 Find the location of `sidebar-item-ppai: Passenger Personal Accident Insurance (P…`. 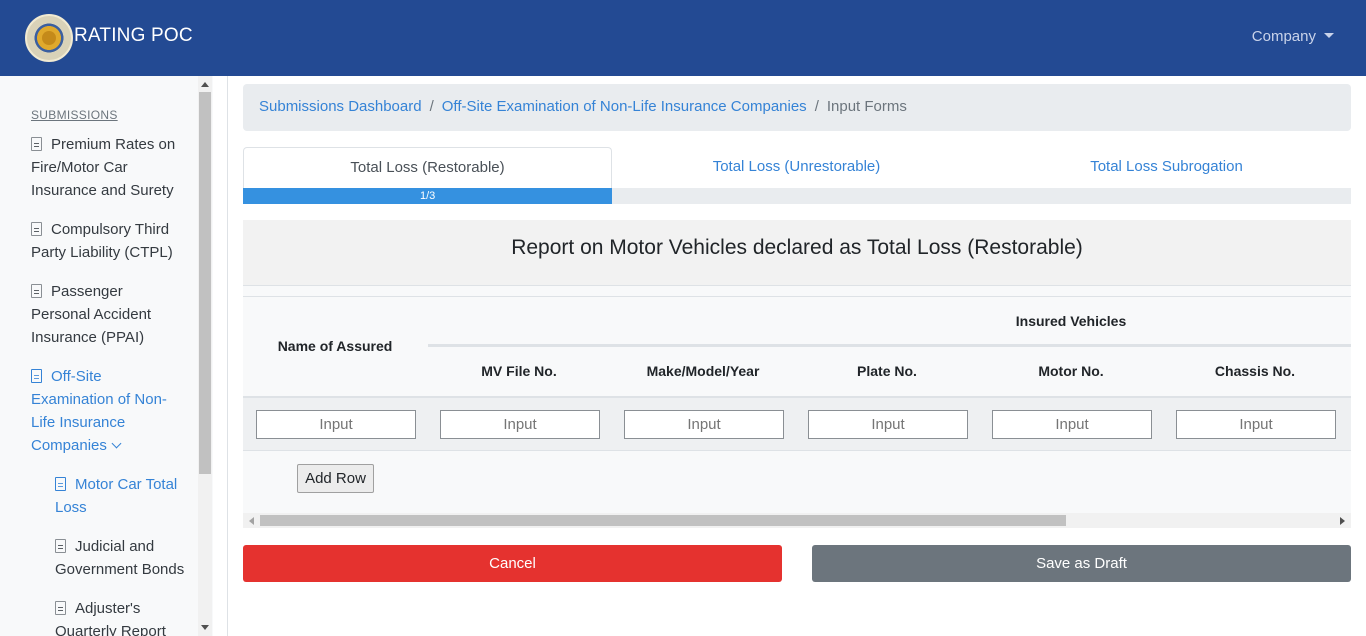

sidebar-item-ppai: Passenger Personal Accident Insurance (P… is located at coordinates (96, 314).